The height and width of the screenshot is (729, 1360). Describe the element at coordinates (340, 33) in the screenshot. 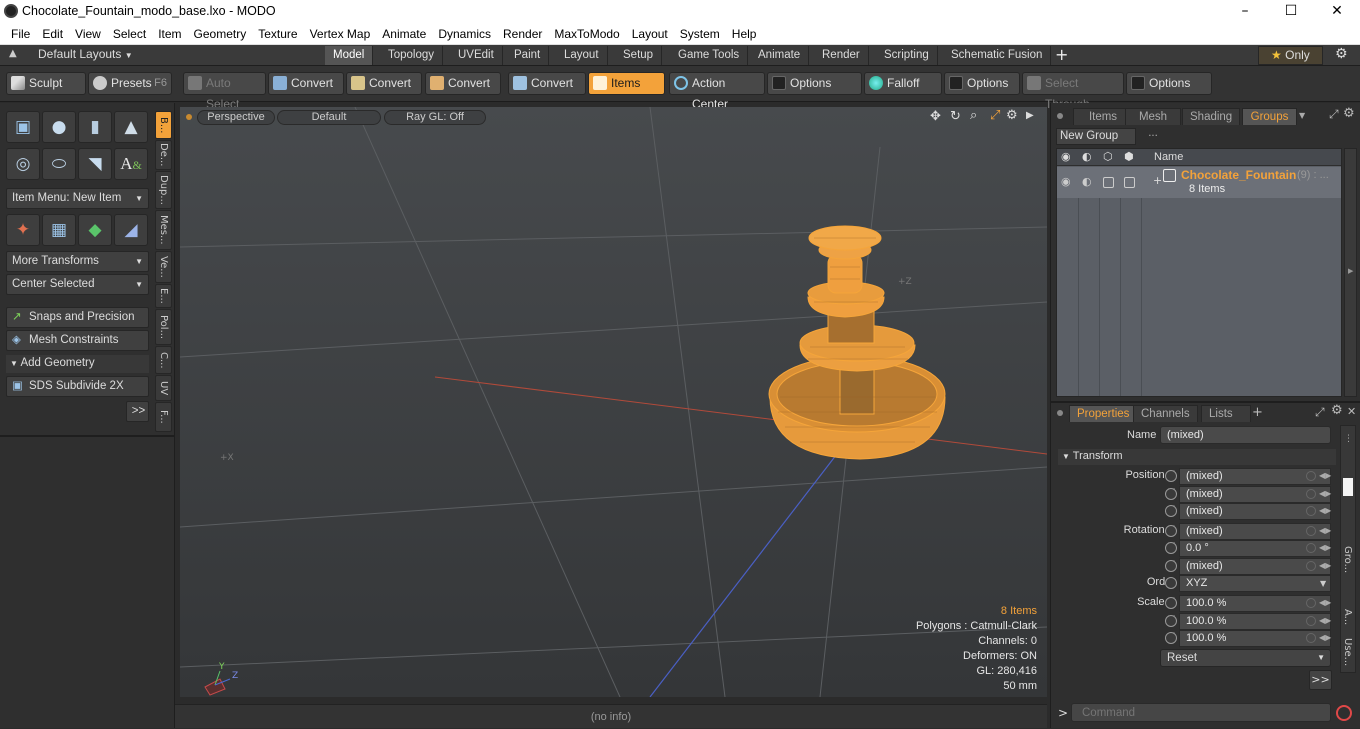

I see `menu-vertex-map: Vertex Map` at that location.